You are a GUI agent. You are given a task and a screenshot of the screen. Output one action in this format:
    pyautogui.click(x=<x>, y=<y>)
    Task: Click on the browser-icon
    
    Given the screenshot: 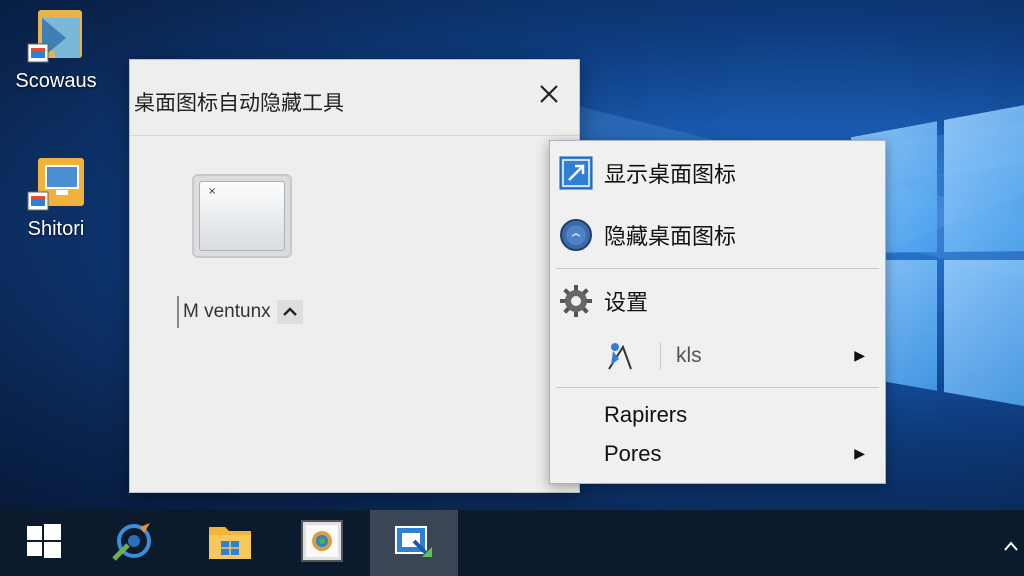 What is the action you would take?
    pyautogui.click(x=132, y=543)
    